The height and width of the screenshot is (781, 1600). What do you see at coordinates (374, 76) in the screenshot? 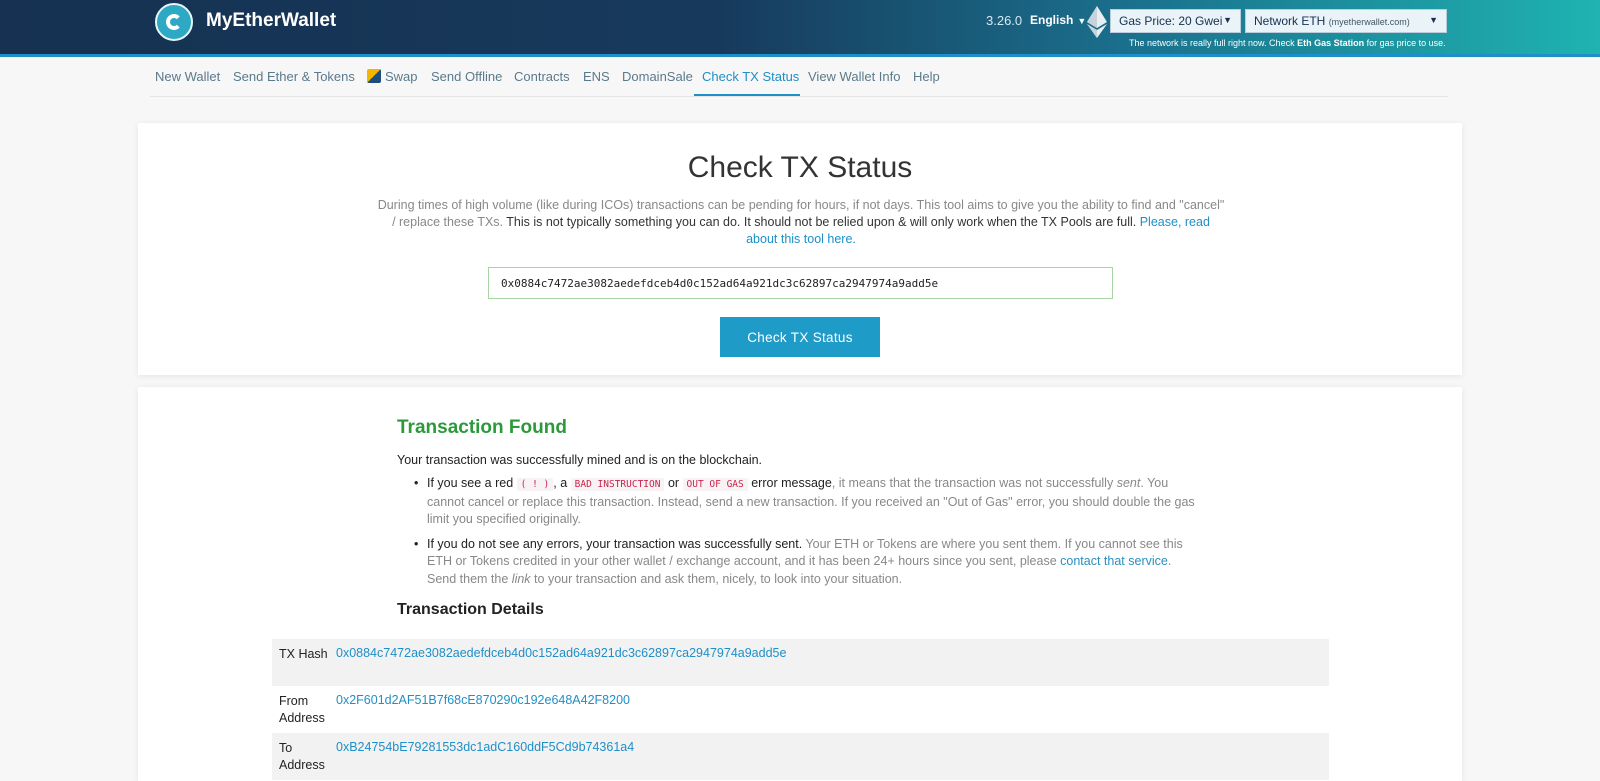
I see `swap-icon` at bounding box center [374, 76].